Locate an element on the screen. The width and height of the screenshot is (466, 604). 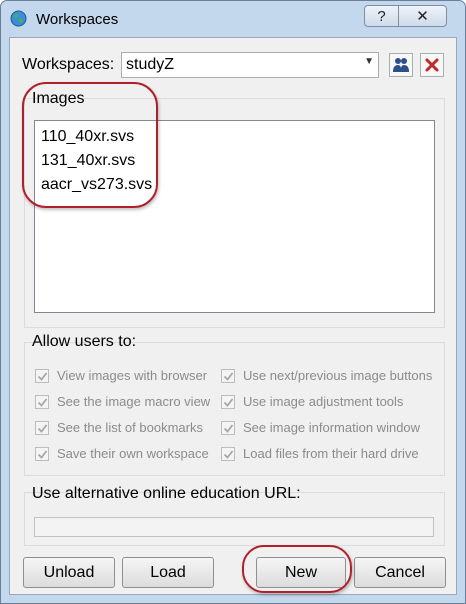
help-button: ? is located at coordinates (381, 16).